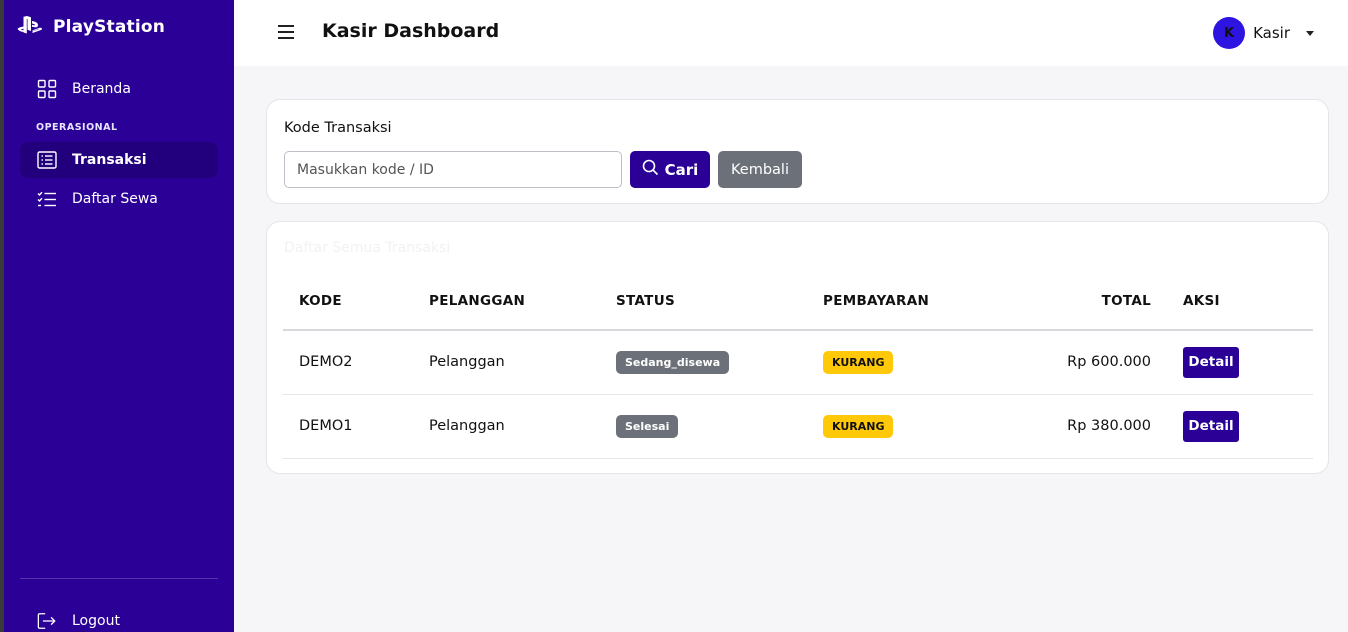  What do you see at coordinates (348, 362) in the screenshot?
I see `cell-kode: DEMO2` at bounding box center [348, 362].